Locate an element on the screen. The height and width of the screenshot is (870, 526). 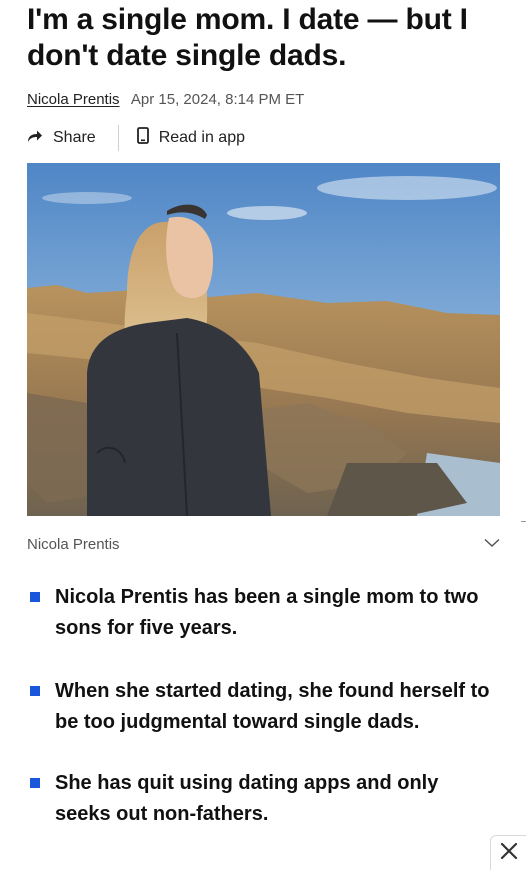
read-in-app-button: Read in app is located at coordinates (190, 138).